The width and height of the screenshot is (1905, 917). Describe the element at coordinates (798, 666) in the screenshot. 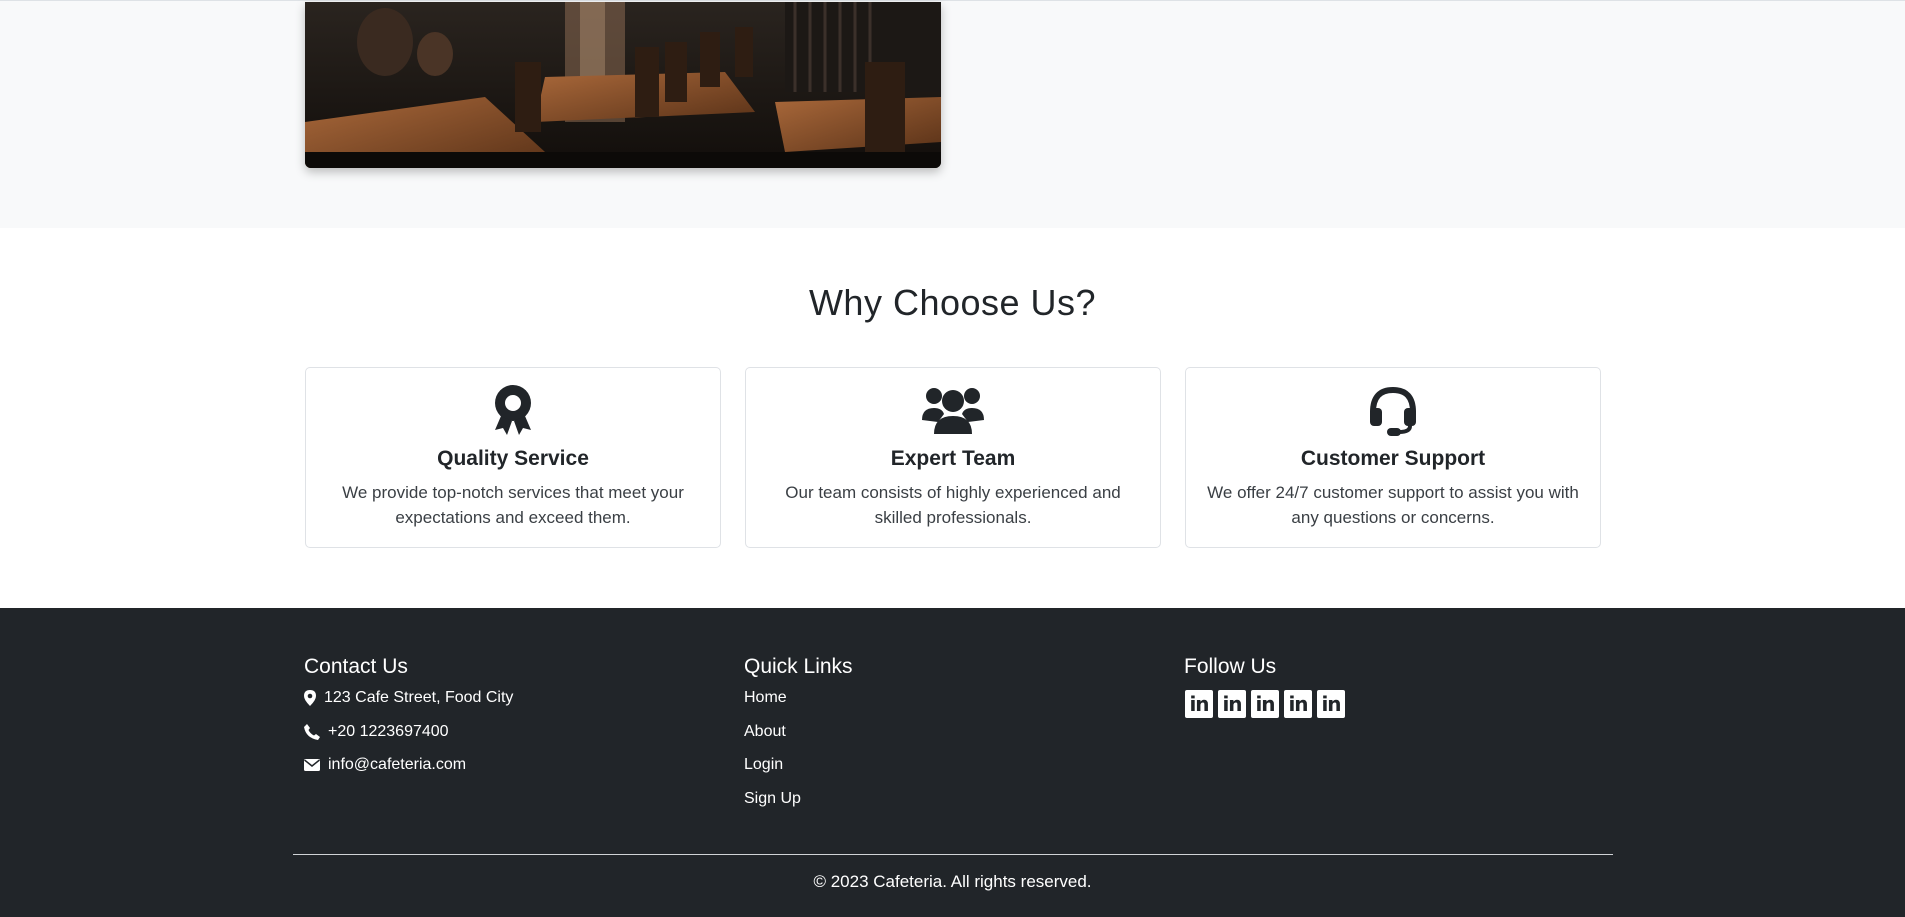

I see `quick-links-heading: Quick Links` at that location.